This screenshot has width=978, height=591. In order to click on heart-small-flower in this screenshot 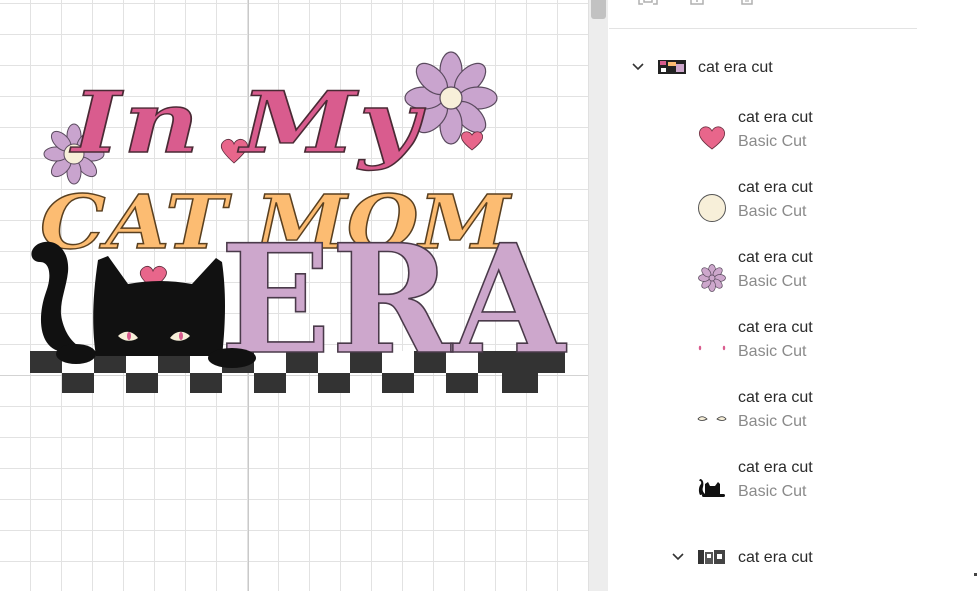, I will do `click(472, 141)`.